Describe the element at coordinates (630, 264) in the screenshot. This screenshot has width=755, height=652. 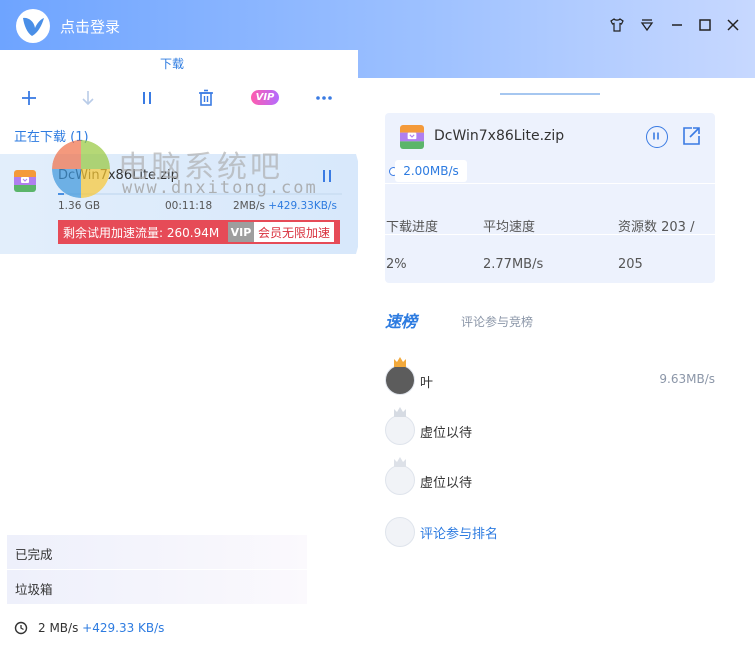
I see `stat-sources-value: 205` at that location.